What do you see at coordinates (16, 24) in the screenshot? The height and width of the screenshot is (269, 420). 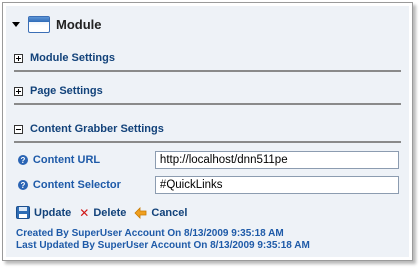 I see `collapse-triangle-icon` at bounding box center [16, 24].